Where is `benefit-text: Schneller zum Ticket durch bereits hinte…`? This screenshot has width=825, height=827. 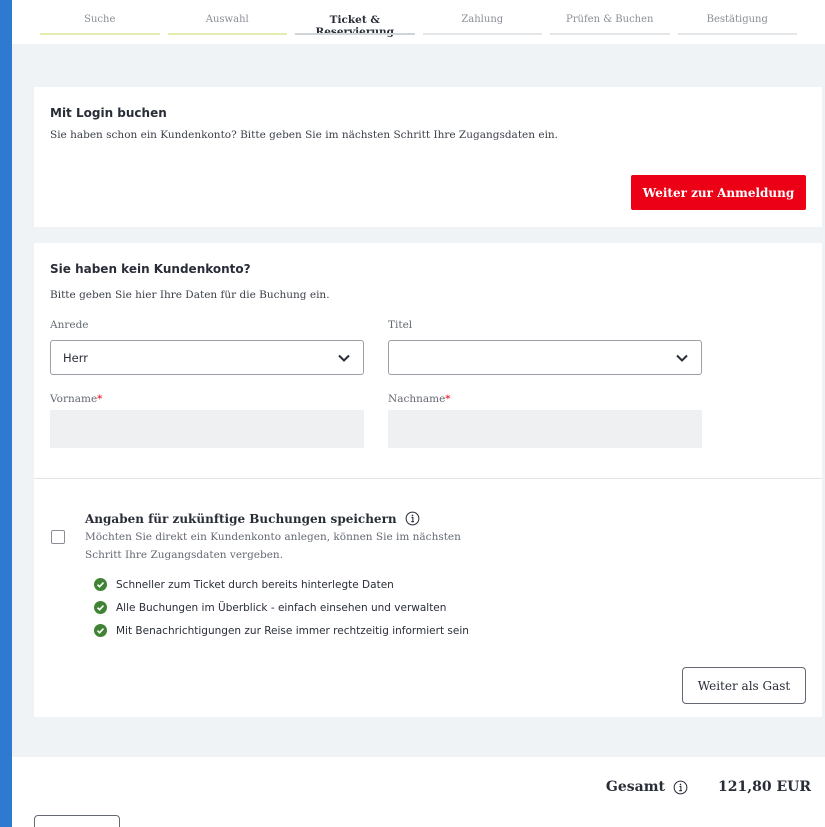
benefit-text: Schneller zum Ticket durch bereits hinte… is located at coordinates (255, 584).